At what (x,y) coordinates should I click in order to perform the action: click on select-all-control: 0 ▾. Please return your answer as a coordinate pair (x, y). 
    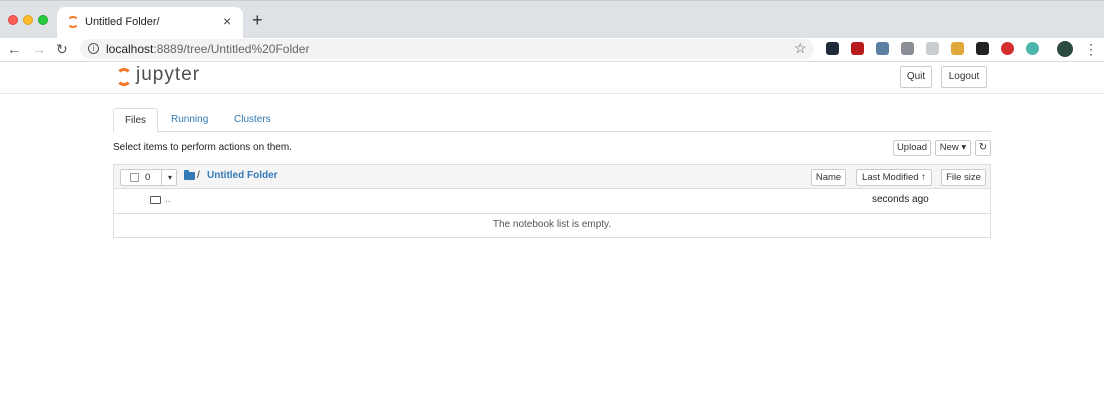
    Looking at the image, I should click on (148, 177).